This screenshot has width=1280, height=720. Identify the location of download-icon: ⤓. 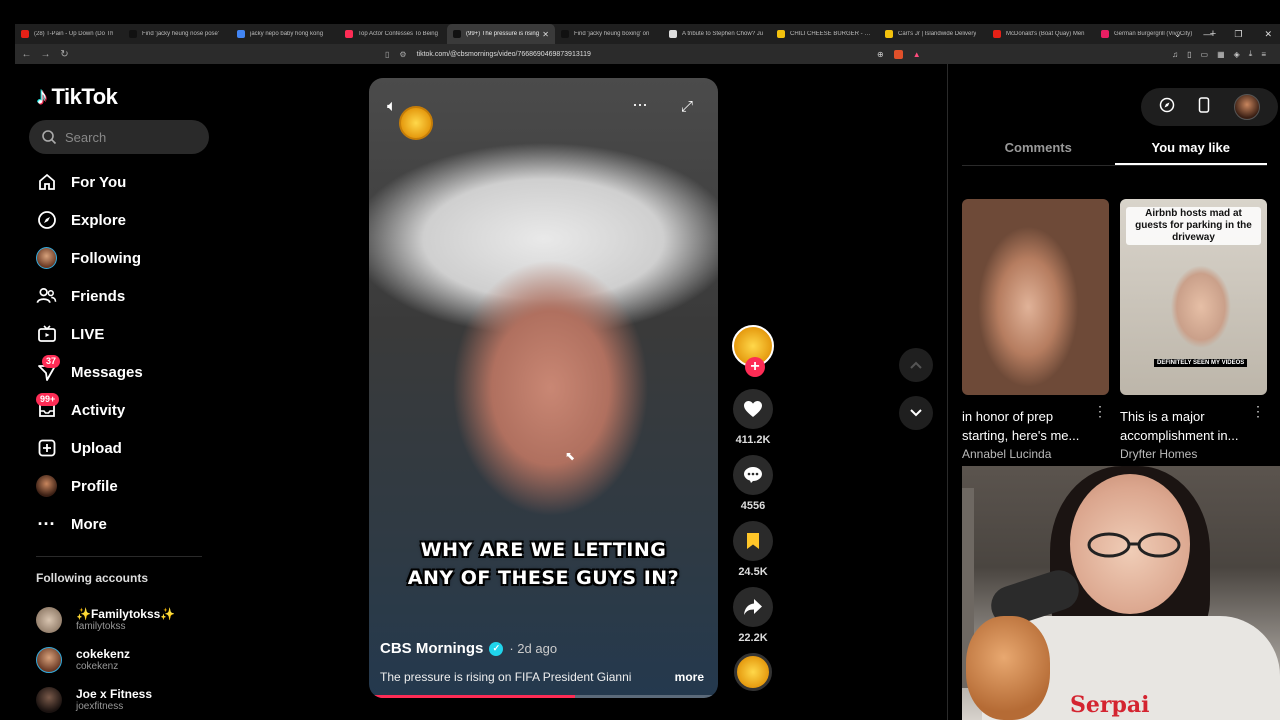
(1251, 54).